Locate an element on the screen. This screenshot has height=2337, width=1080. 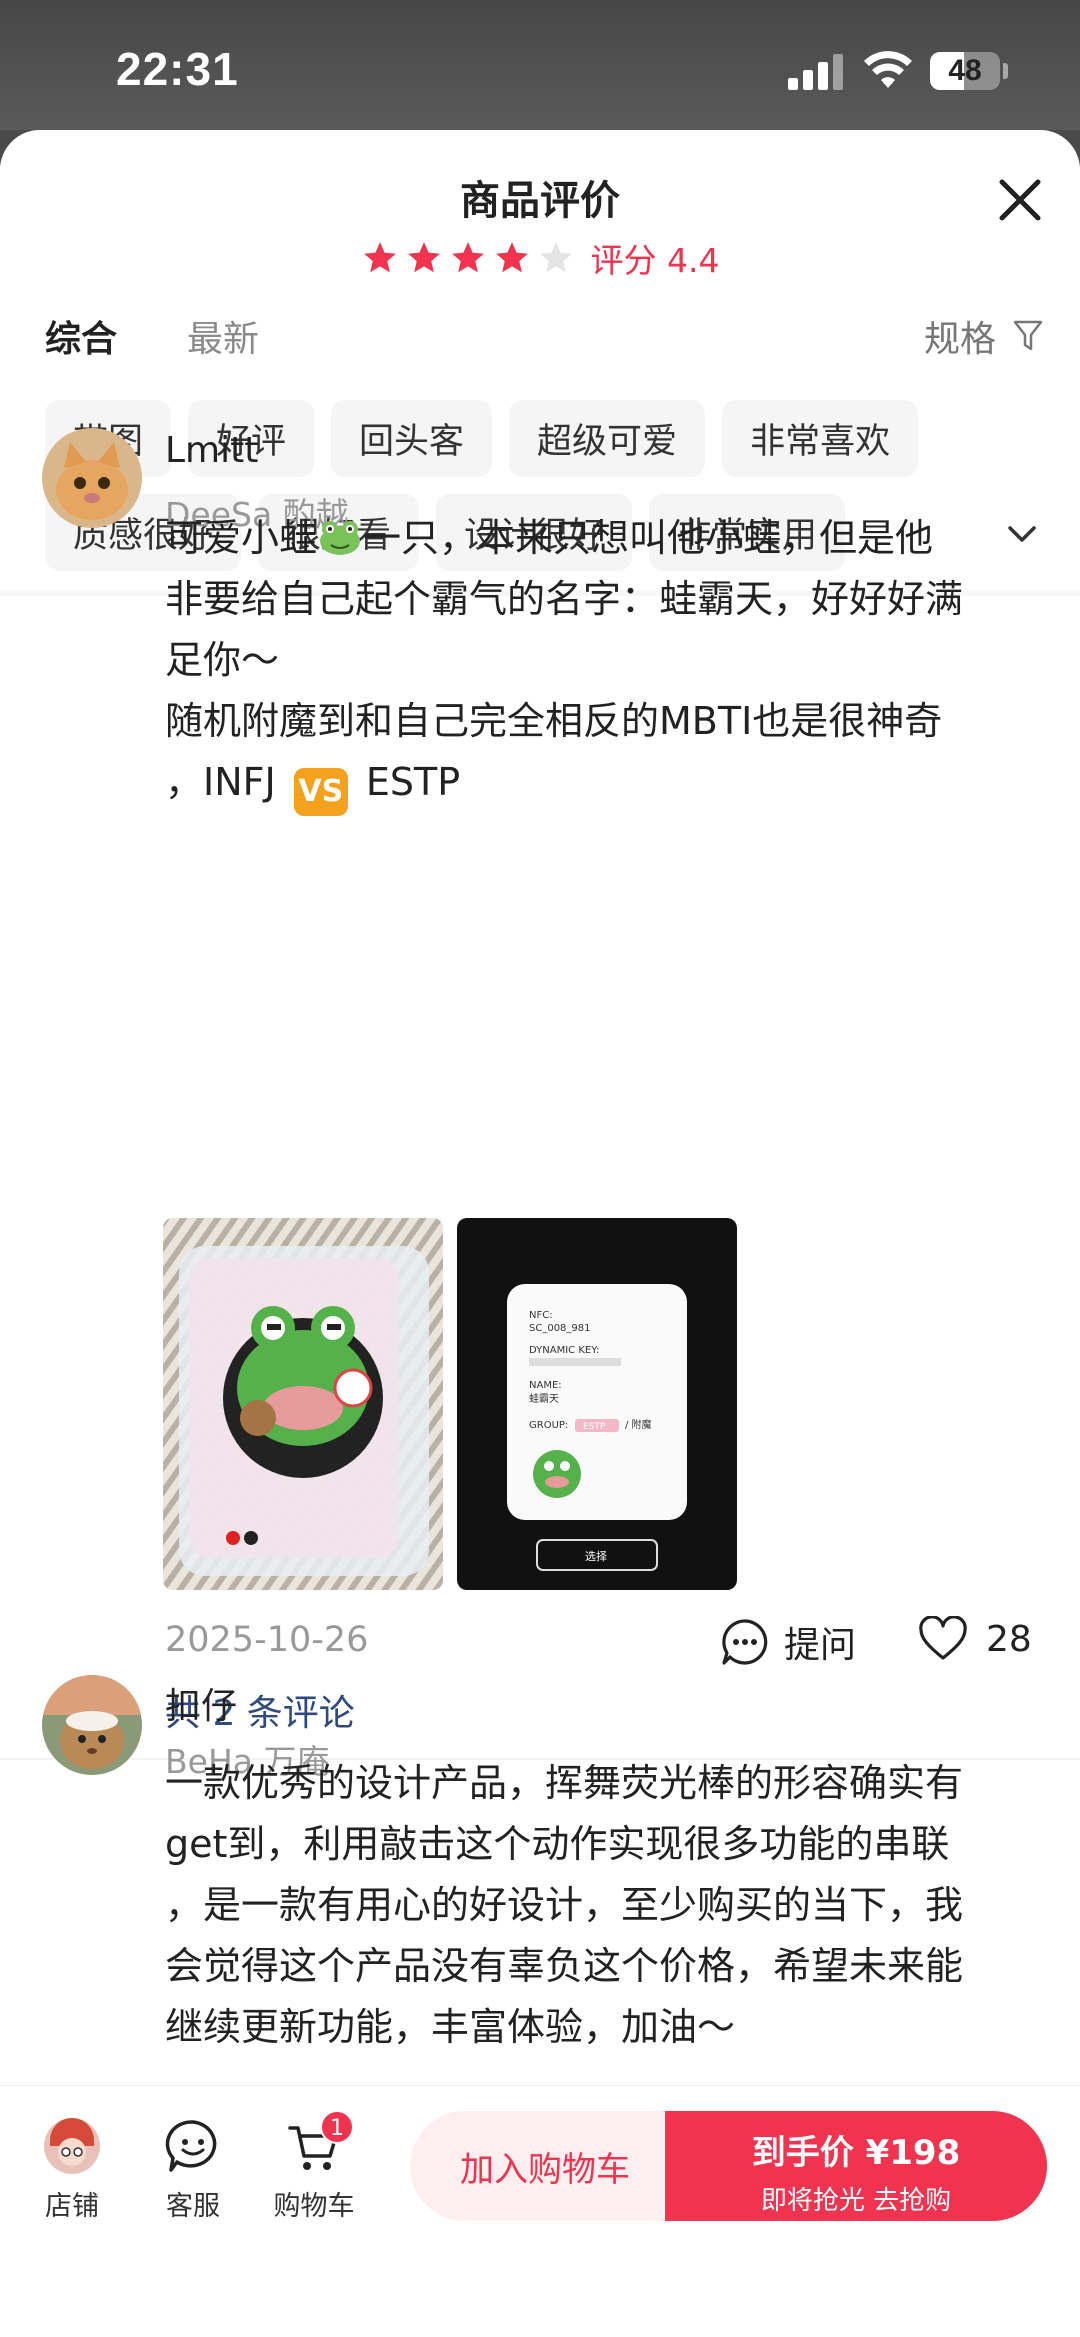
battery-cap is located at coordinates (1005, 71).